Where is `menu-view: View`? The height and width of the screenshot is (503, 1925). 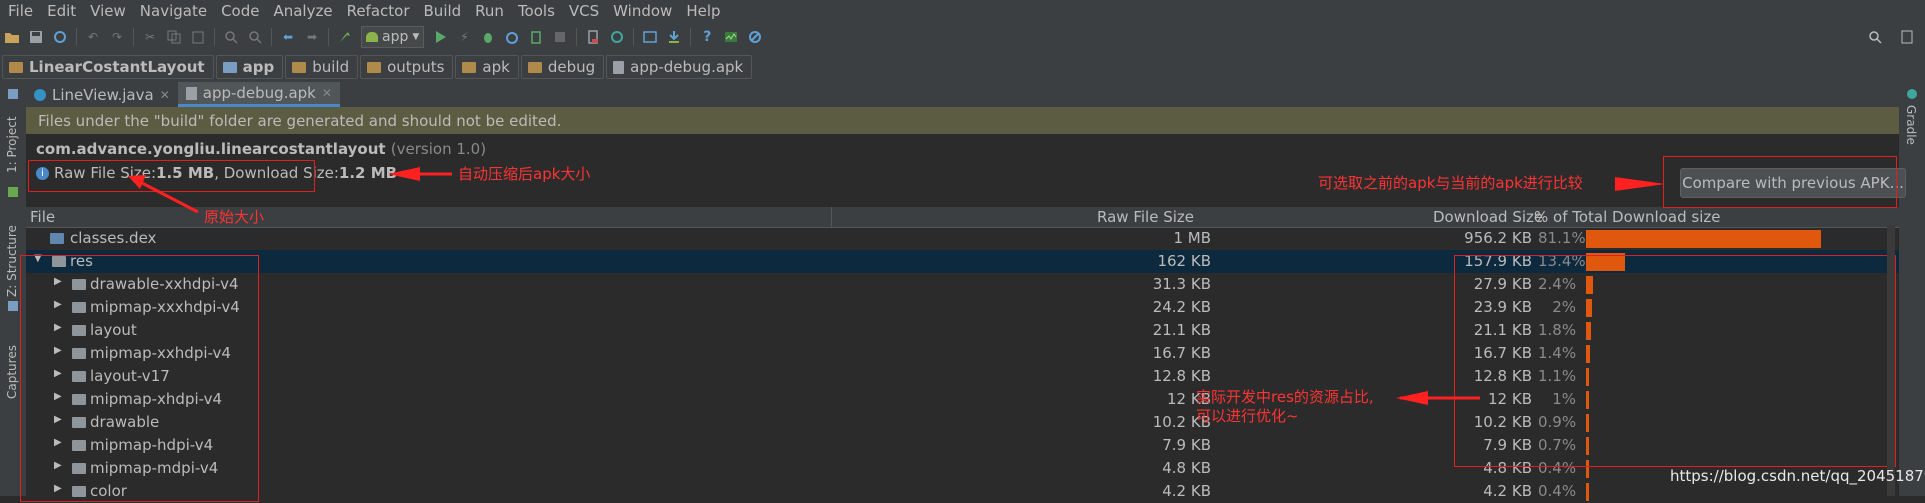 menu-view: View is located at coordinates (107, 11).